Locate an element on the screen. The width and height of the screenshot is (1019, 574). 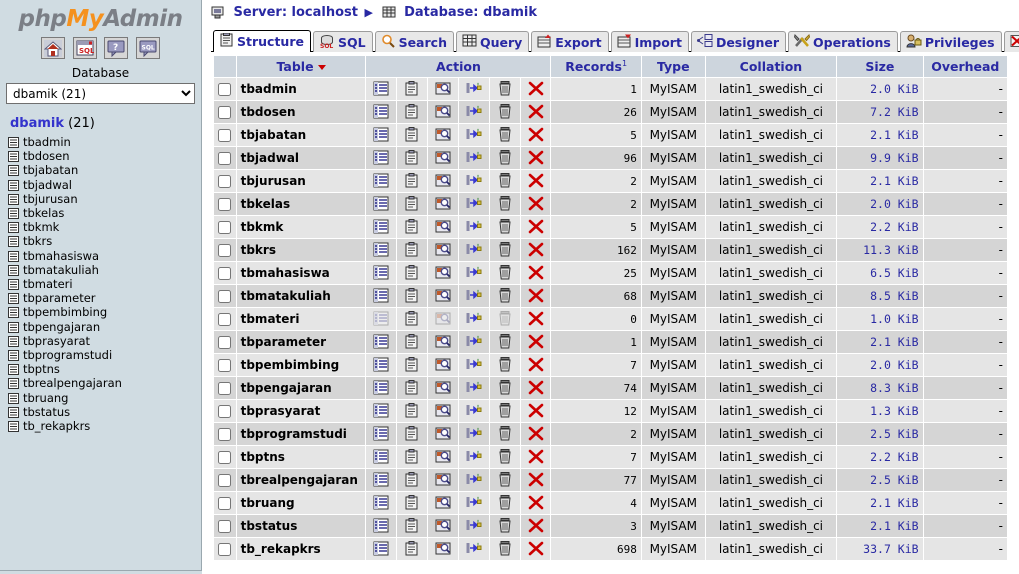
row-table-name: tbmahasiswa is located at coordinates (301, 273).